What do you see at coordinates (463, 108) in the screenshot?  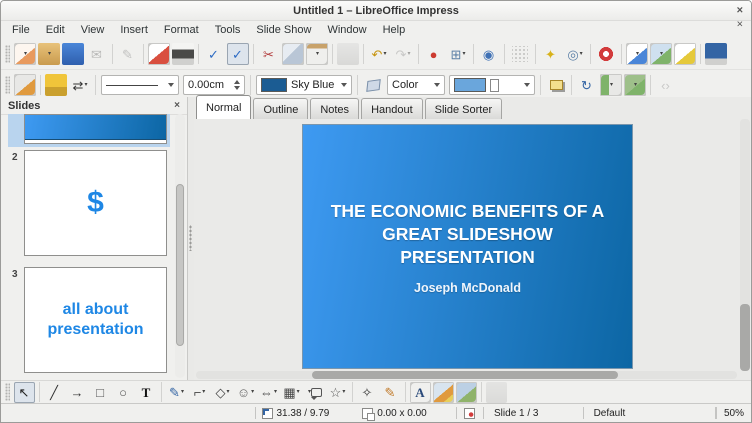 I see `tab-slide-sorter: Slide Sorter` at bounding box center [463, 108].